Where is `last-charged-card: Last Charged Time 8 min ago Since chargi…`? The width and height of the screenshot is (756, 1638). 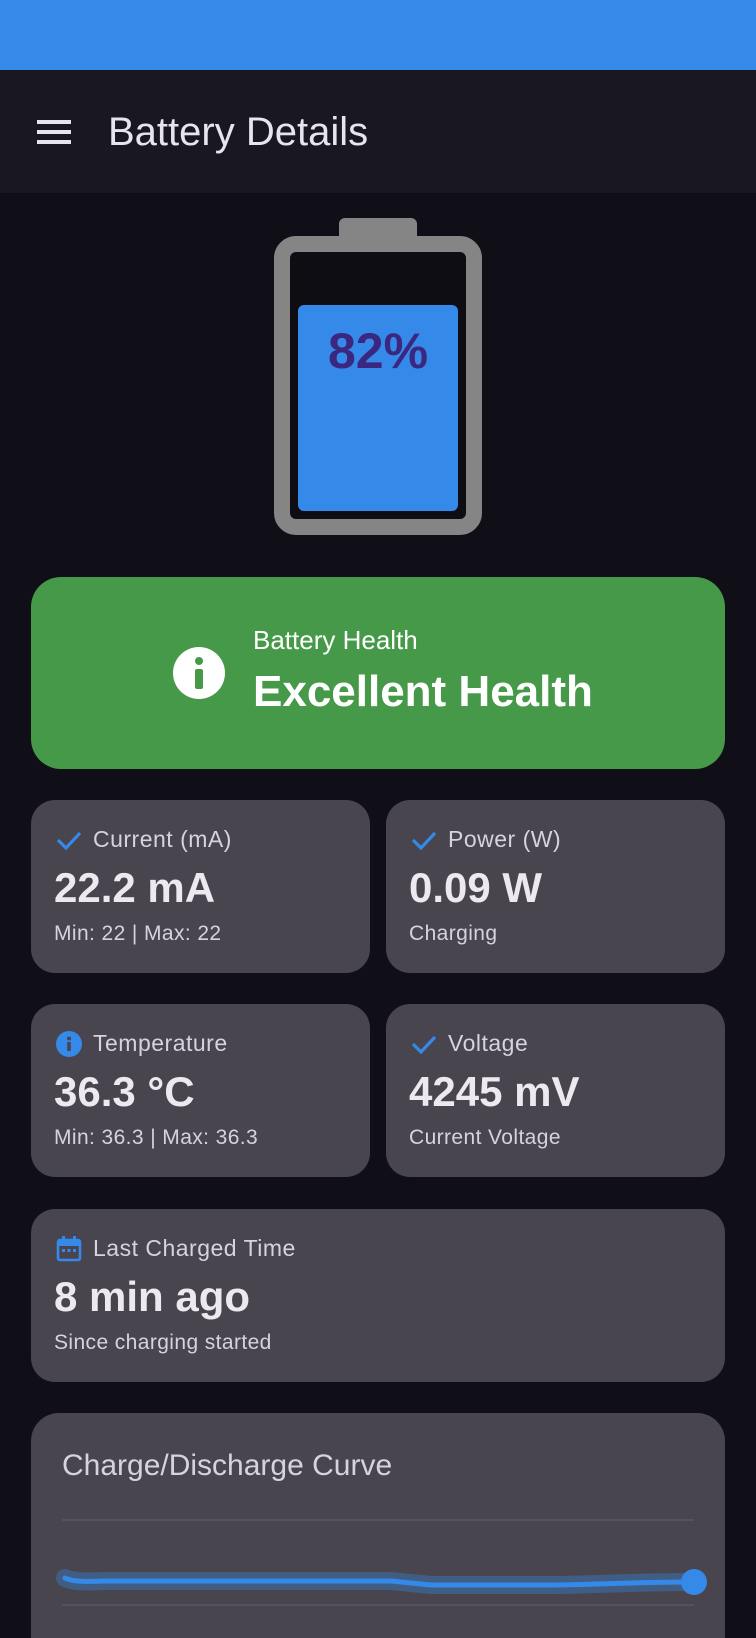 last-charged-card: Last Charged Time 8 min ago Since chargi… is located at coordinates (378, 1295).